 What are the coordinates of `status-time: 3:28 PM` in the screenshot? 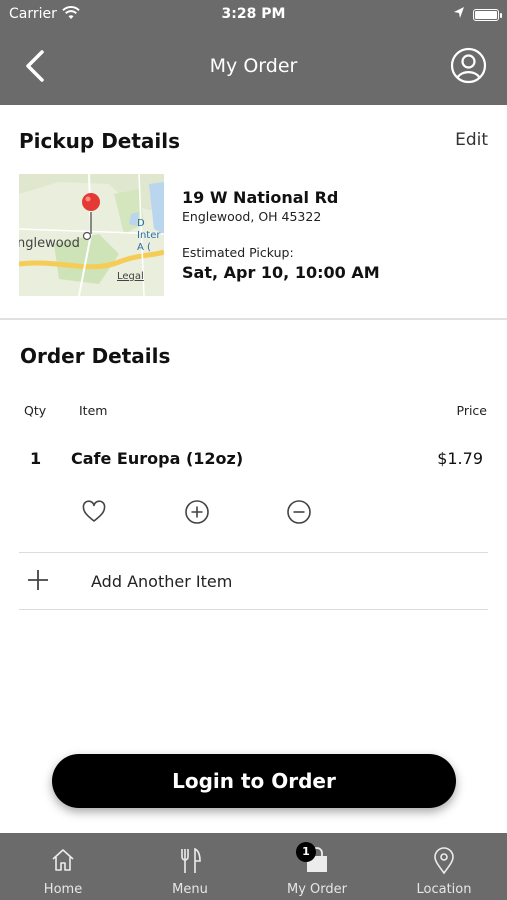 It's located at (253, 14).